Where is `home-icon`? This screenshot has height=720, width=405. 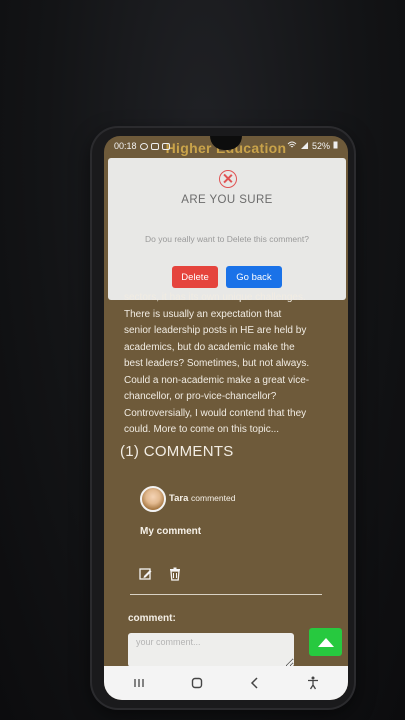 home-icon is located at coordinates (197, 683).